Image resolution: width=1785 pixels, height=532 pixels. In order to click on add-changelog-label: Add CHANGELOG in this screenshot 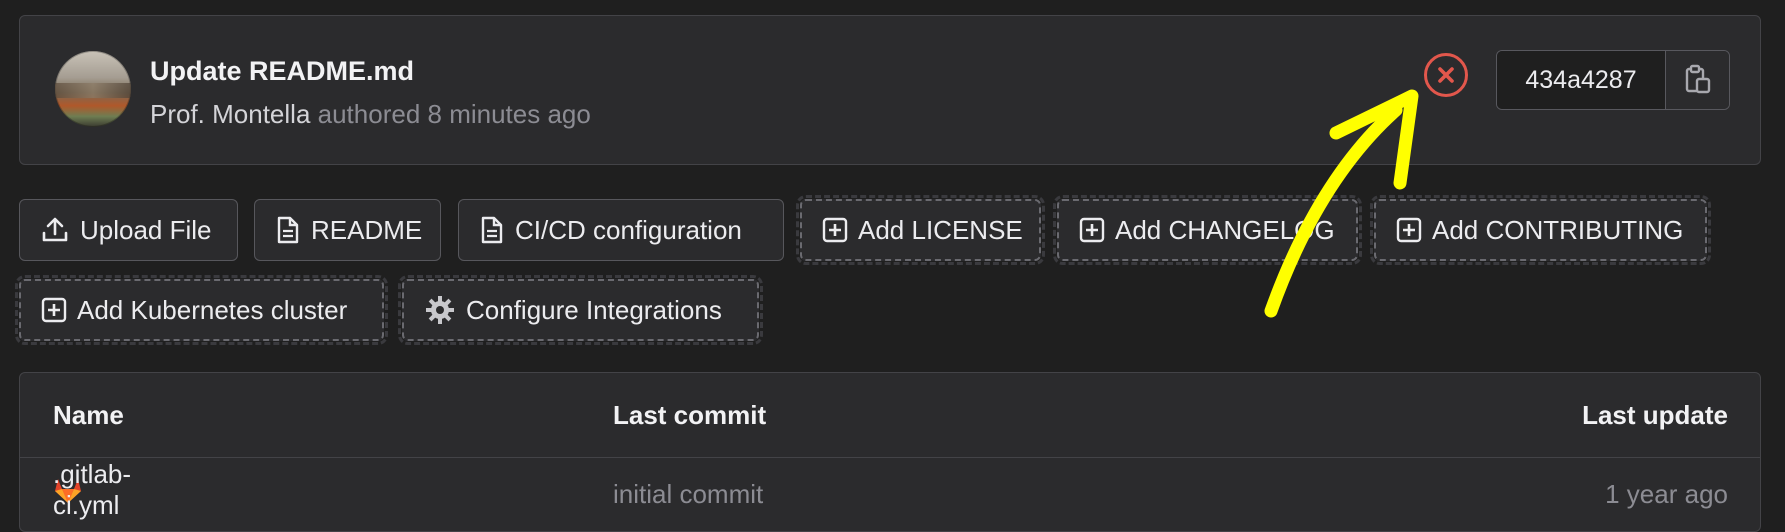, I will do `click(1225, 229)`.